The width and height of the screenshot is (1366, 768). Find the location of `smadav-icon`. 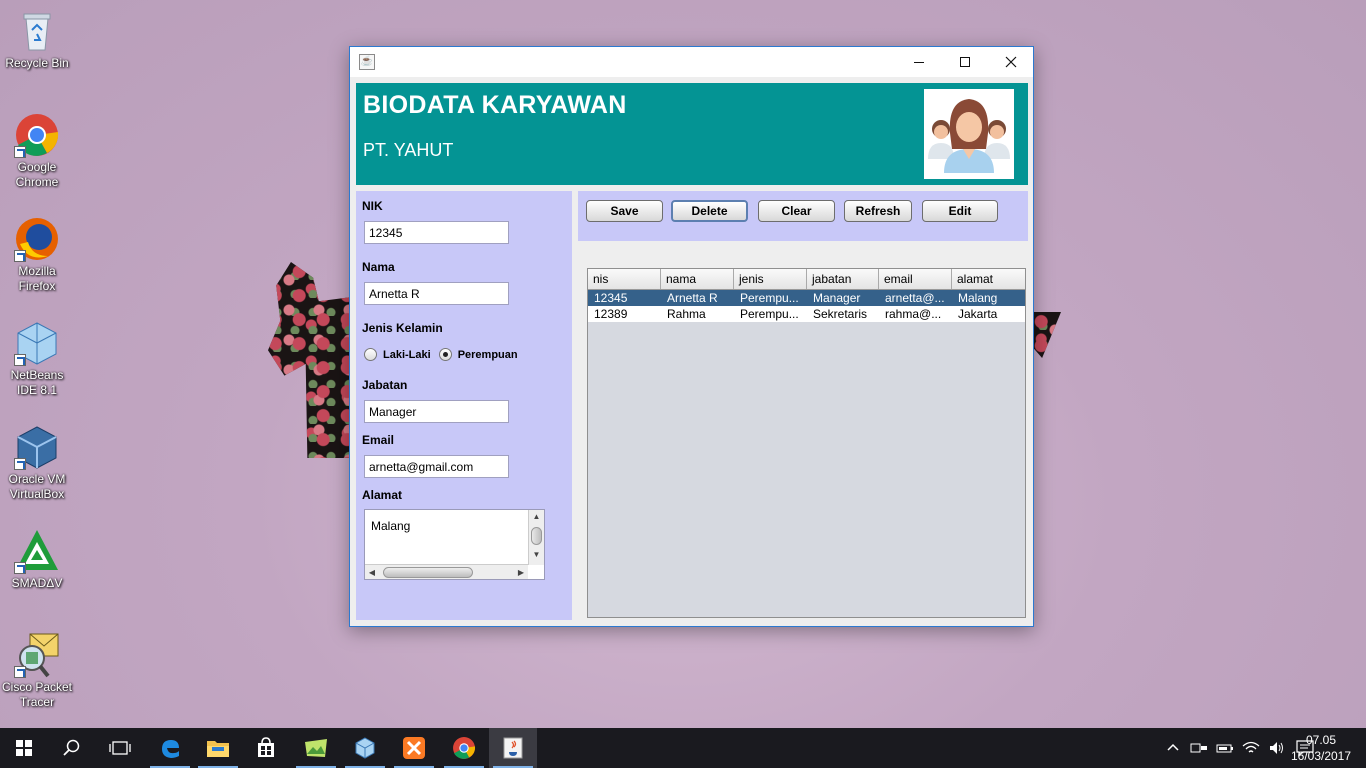

smadav-icon is located at coordinates (37, 551).